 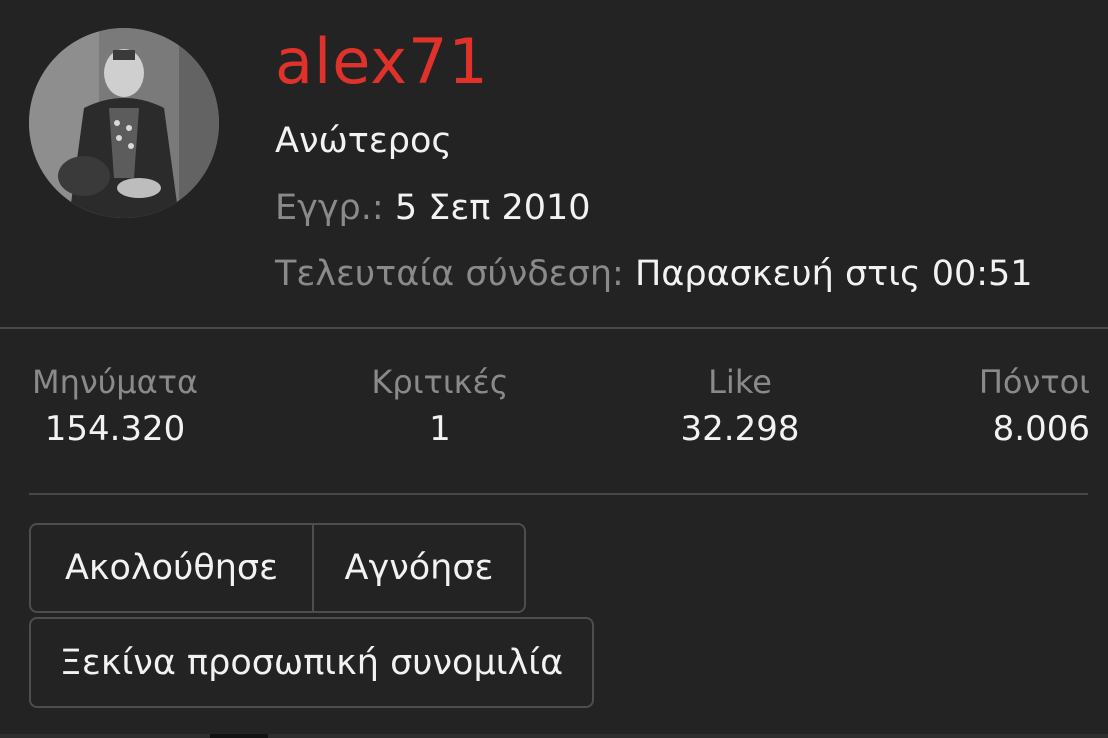 I want to click on start-conversation-button: Ξεκίνα προσωπική συνομιλία, so click(x=311, y=662).